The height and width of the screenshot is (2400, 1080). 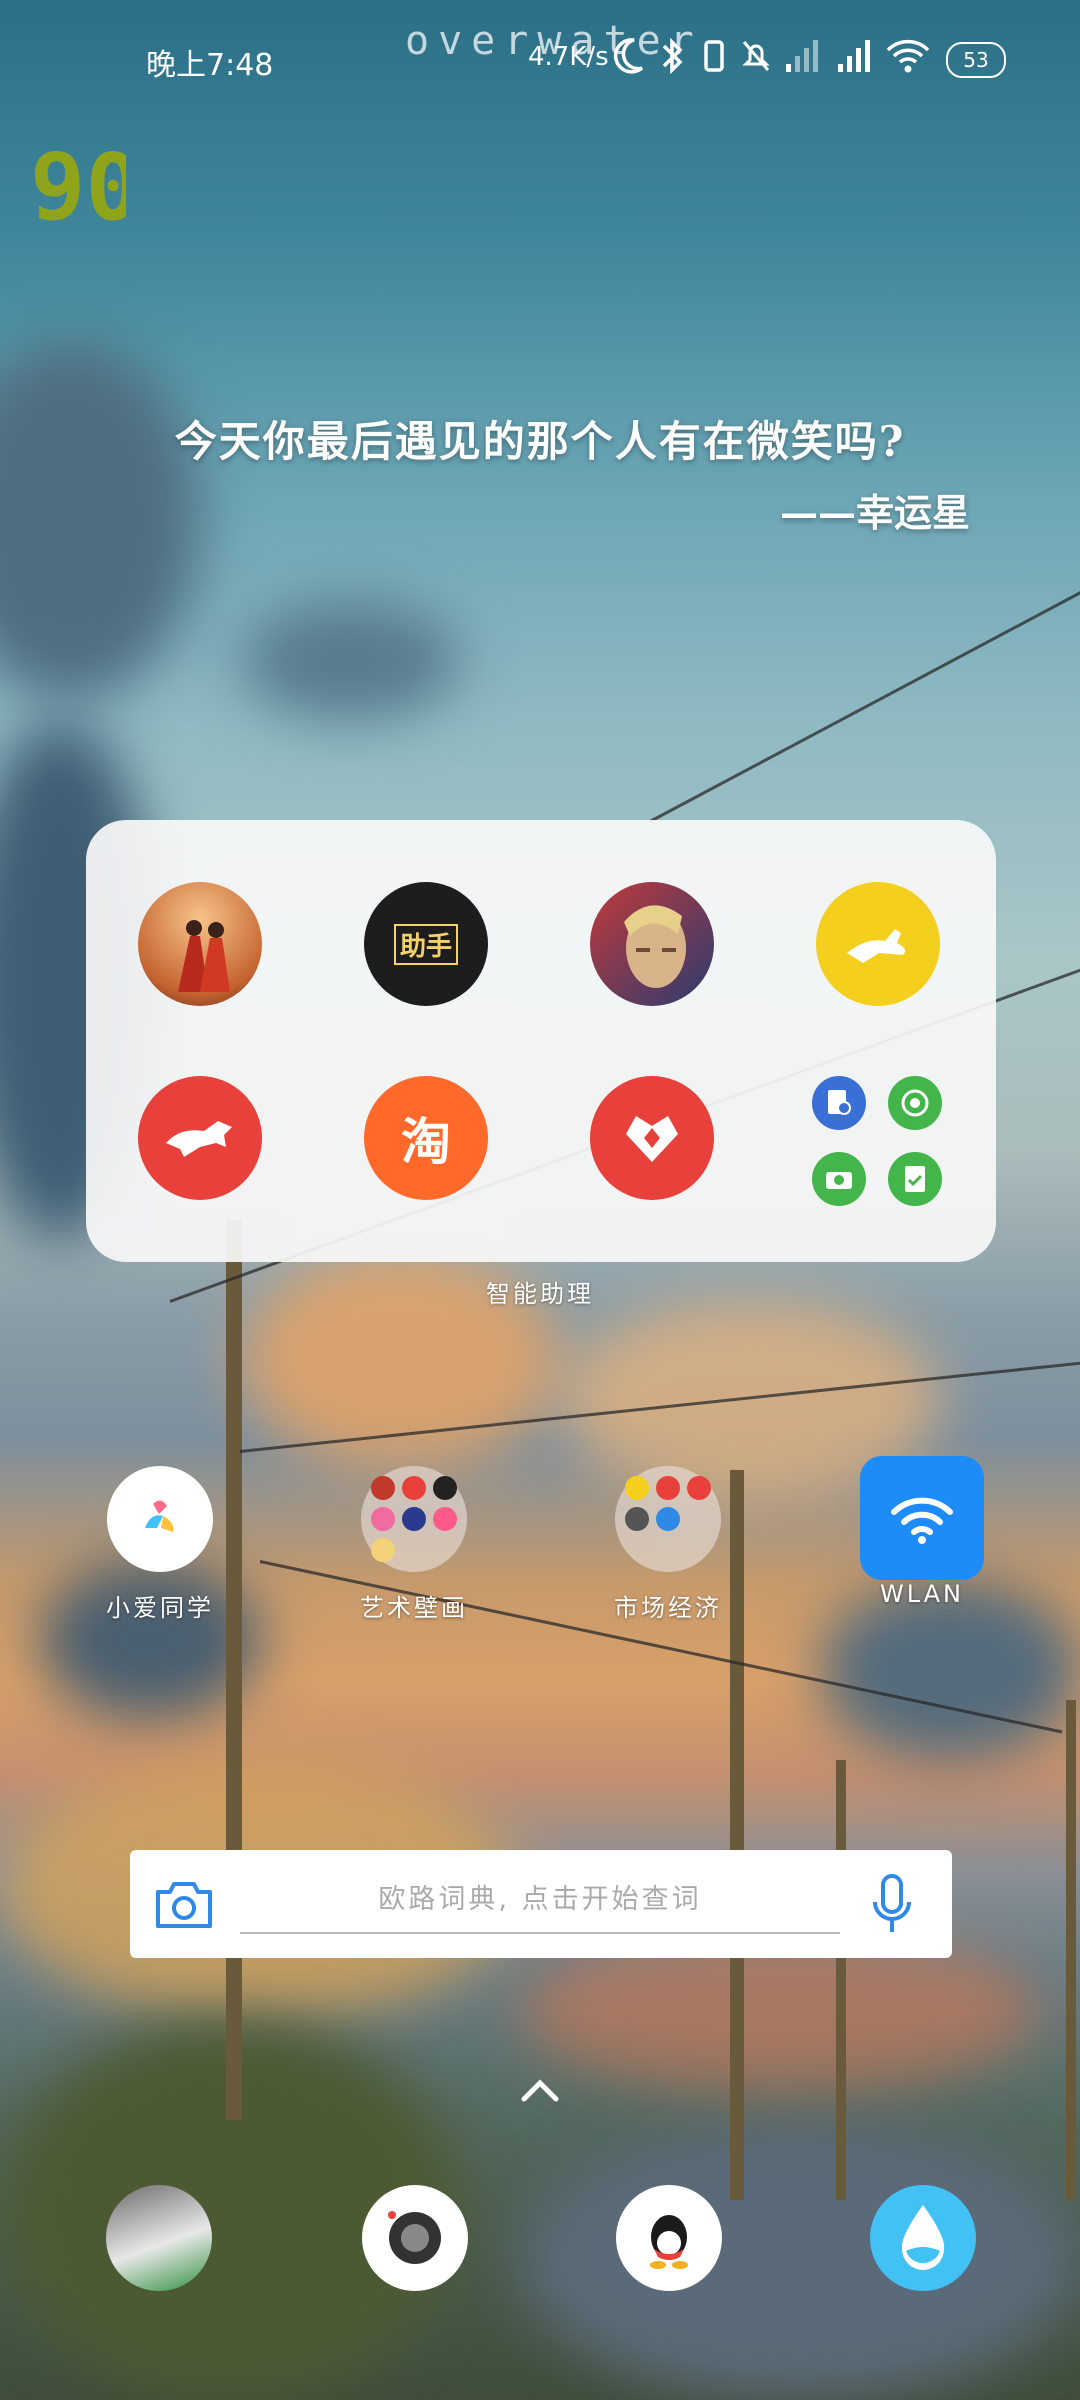 I want to click on mute-icon, so click(x=756, y=56).